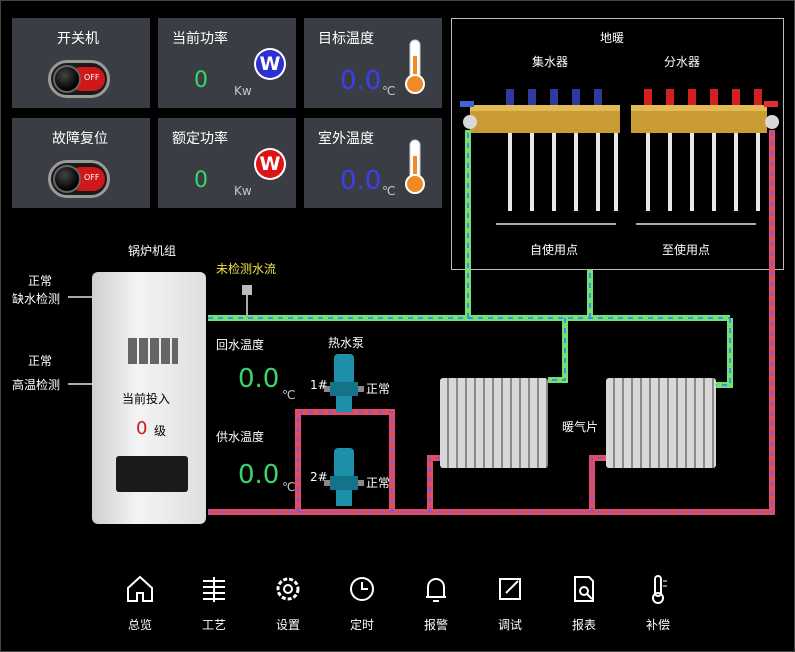  I want to click on supply-temp-label: 供水温度, so click(240, 437).